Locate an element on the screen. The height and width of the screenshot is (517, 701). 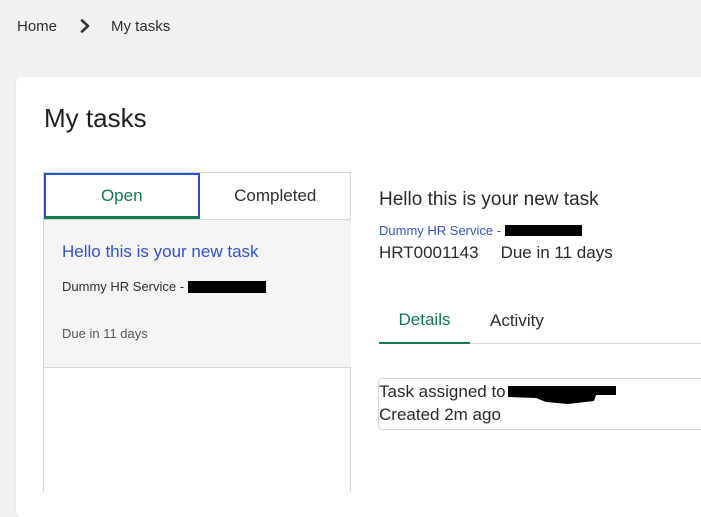
activity-assigned-label: Task assigned to is located at coordinates (442, 391).